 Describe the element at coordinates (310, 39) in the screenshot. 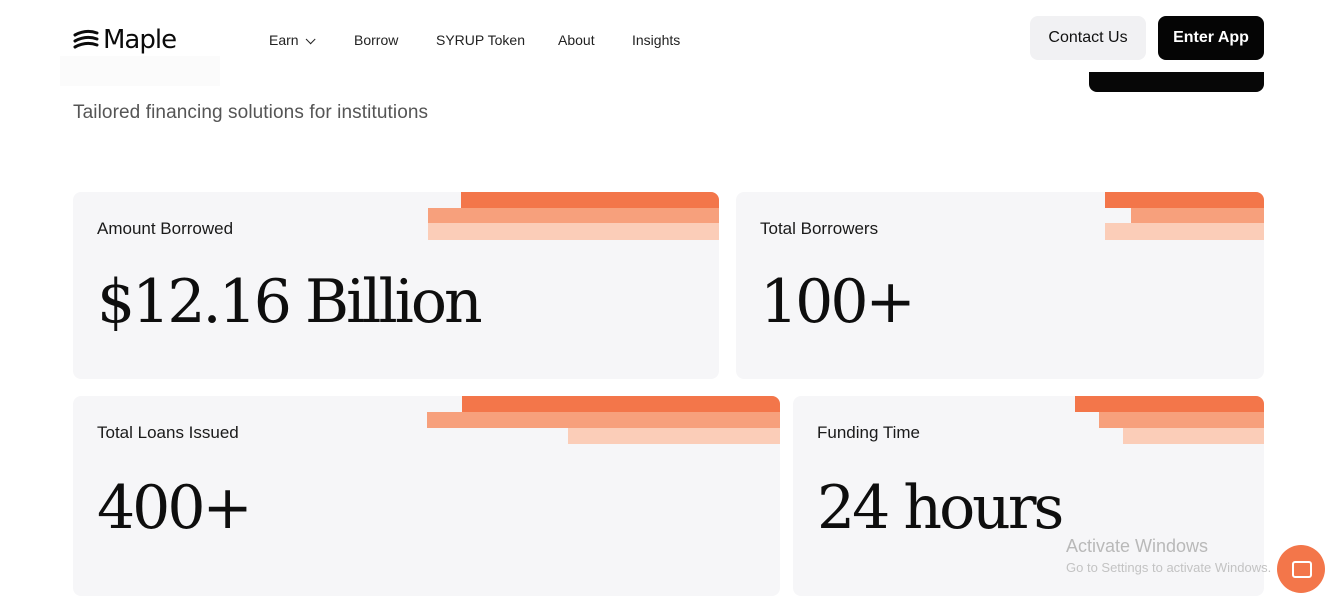

I see `chevron-down-icon` at that location.